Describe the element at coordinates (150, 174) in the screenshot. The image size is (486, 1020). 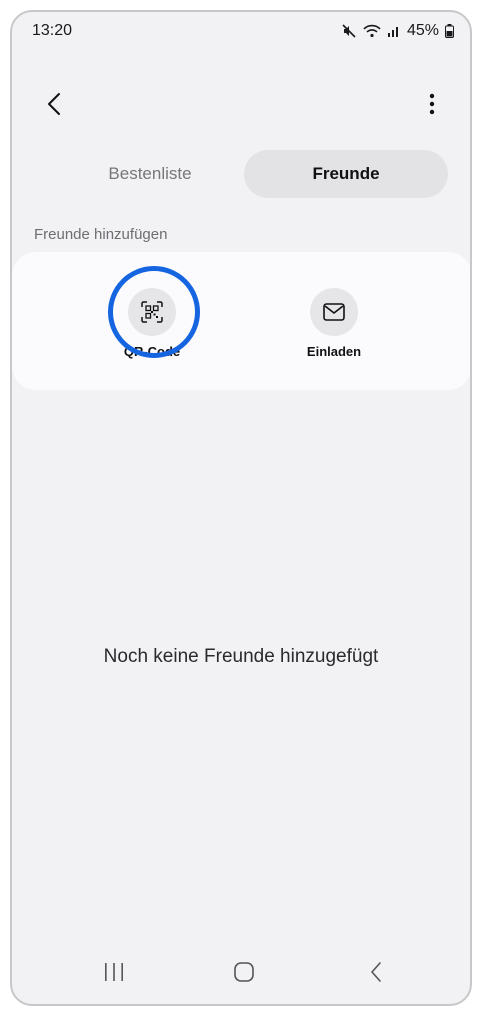
I see `tab-bestenliste: Bestenliste` at that location.